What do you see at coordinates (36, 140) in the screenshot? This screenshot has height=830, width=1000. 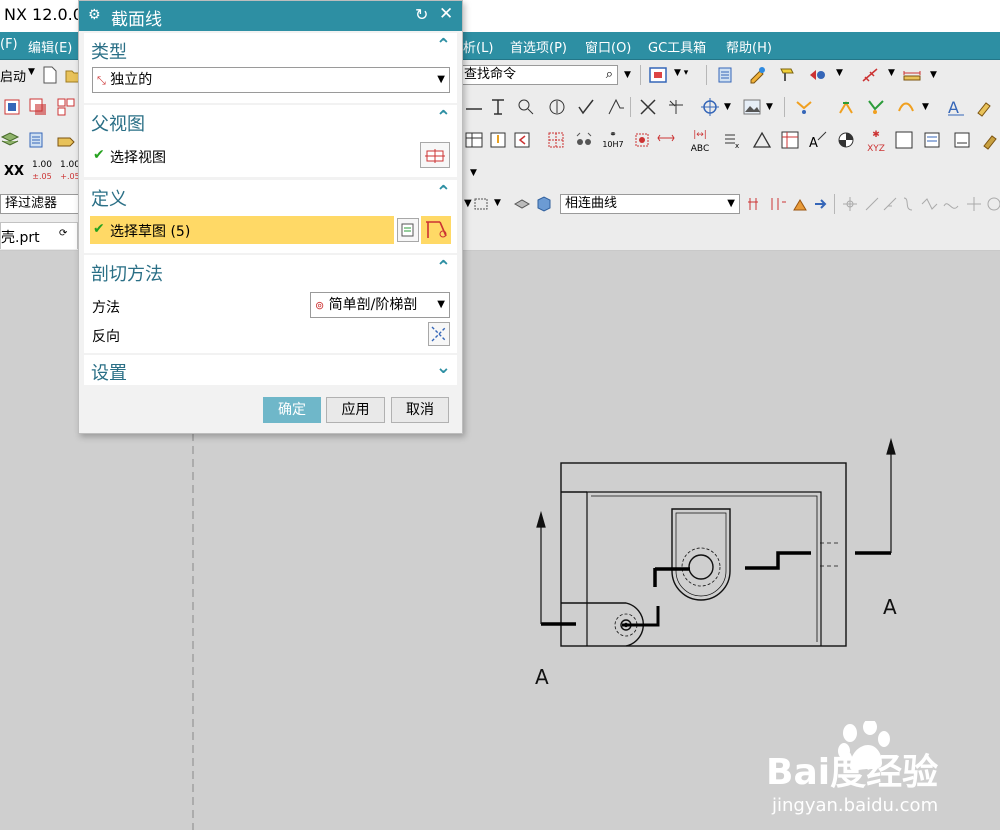 I see `layer-settings-icon` at bounding box center [36, 140].